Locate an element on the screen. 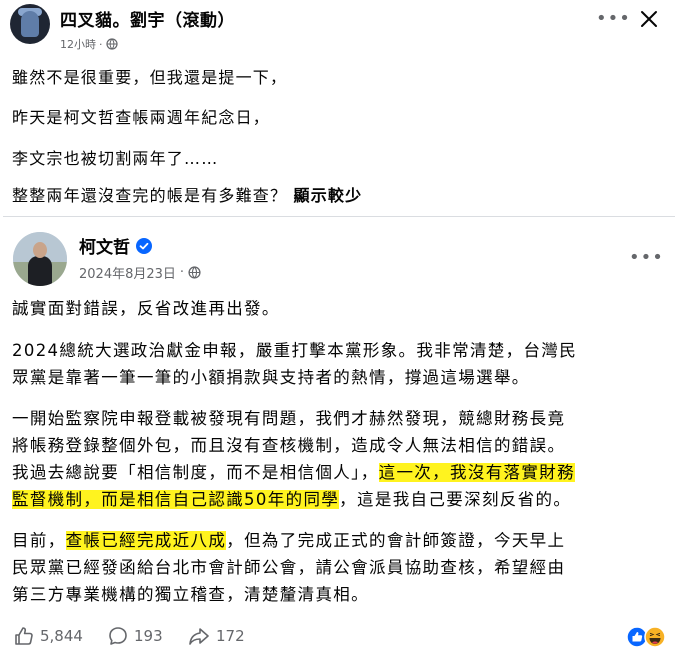 Image resolution: width=677 pixels, height=659 pixels. shared-p4-line-1: 目前，查帳已經完成近八成，但為了完成正式的會計師簽證，今天早上 is located at coordinates (288, 539).